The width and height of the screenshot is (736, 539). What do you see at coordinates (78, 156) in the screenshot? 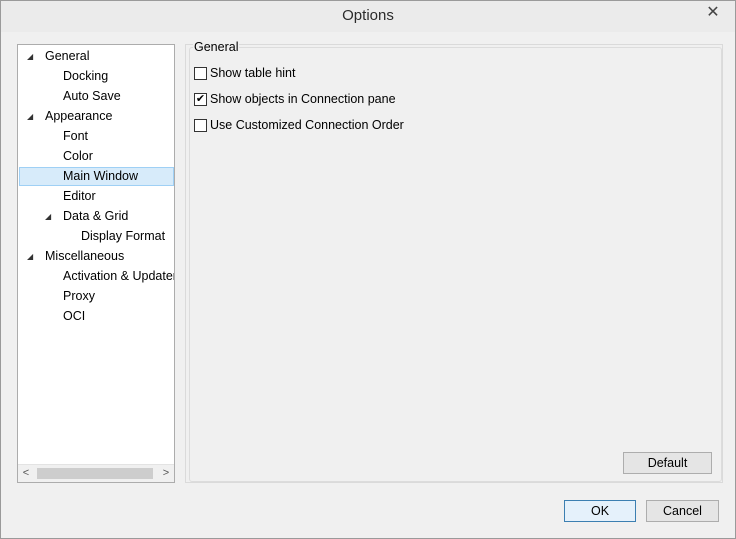
I see `tree-item-label: Color` at bounding box center [78, 156].